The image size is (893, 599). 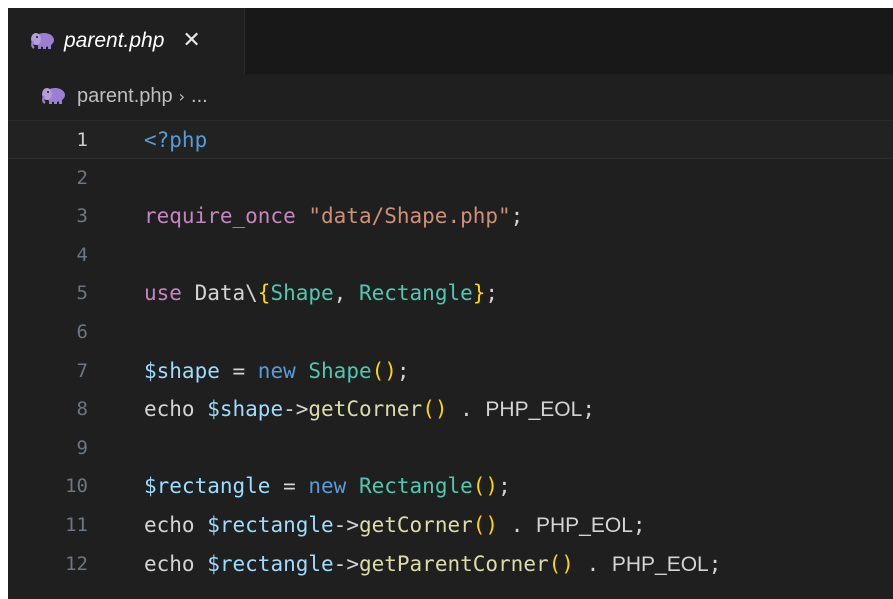 What do you see at coordinates (82, 216) in the screenshot?
I see `line-number: 3` at bounding box center [82, 216].